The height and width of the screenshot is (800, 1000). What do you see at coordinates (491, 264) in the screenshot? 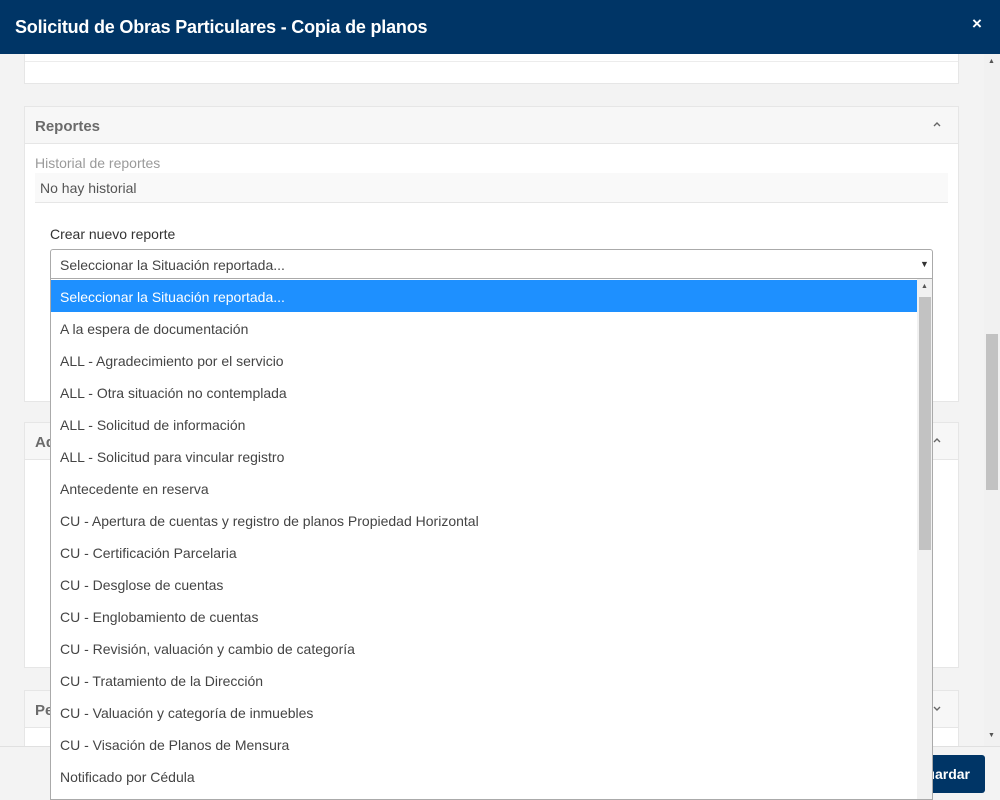
I see `situacion-select: Seleccionar la Situación reportada... ▼` at bounding box center [491, 264].